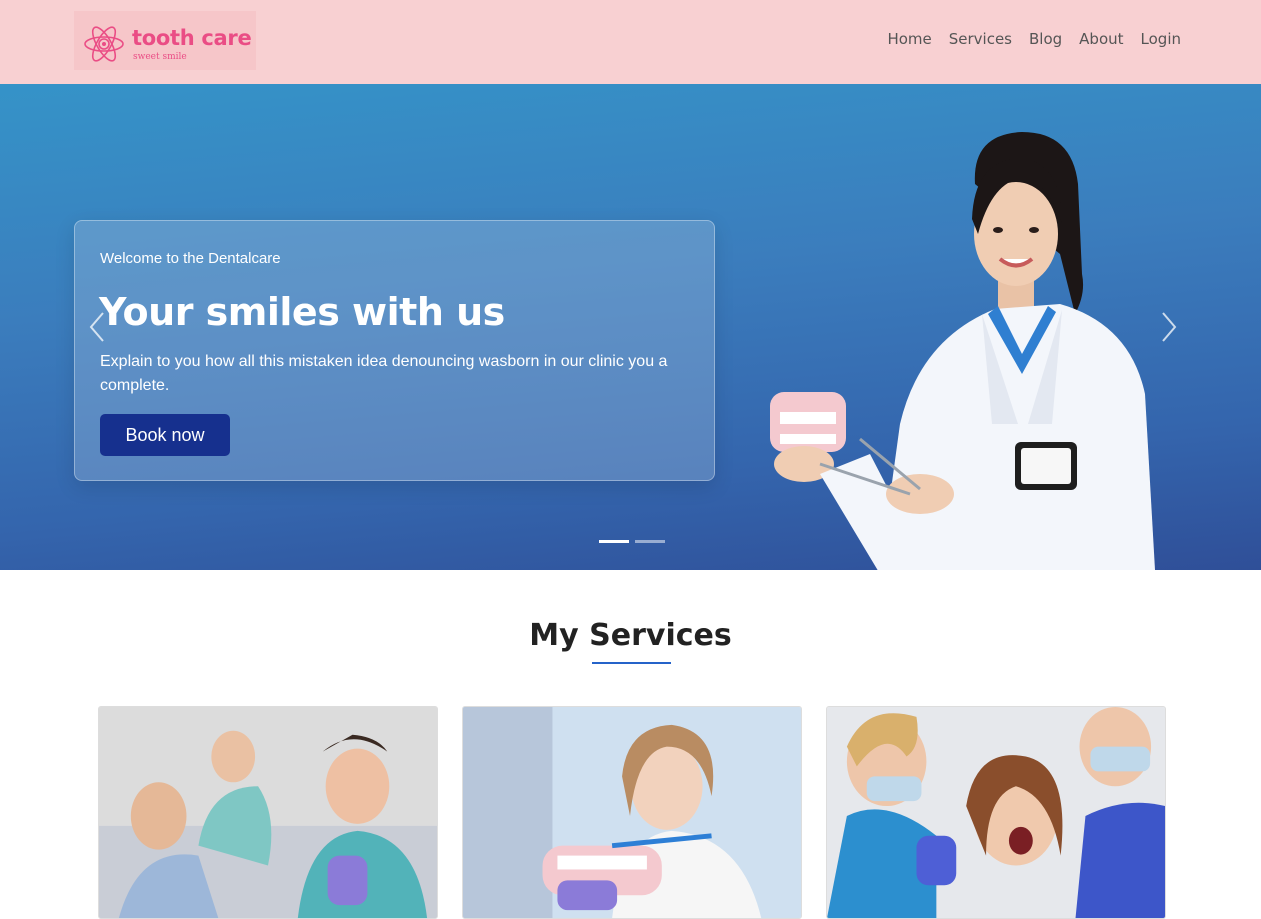 The height and width of the screenshot is (919, 1261). Describe the element at coordinates (1101, 39) in the screenshot. I see `nav-about: About` at that location.